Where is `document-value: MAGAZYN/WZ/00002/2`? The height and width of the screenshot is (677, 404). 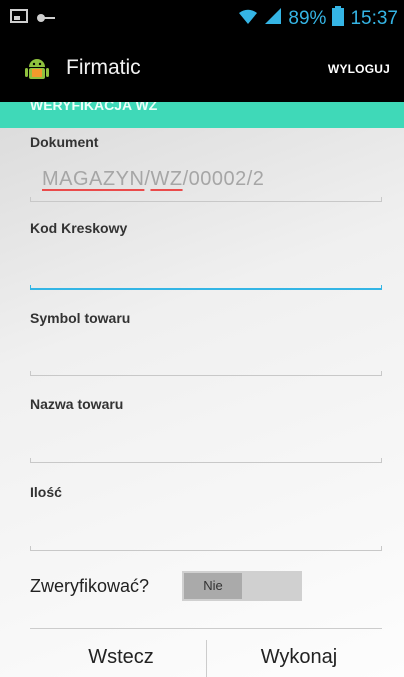
document-value: MAGAZYN/WZ/00002/2 is located at coordinates (153, 179).